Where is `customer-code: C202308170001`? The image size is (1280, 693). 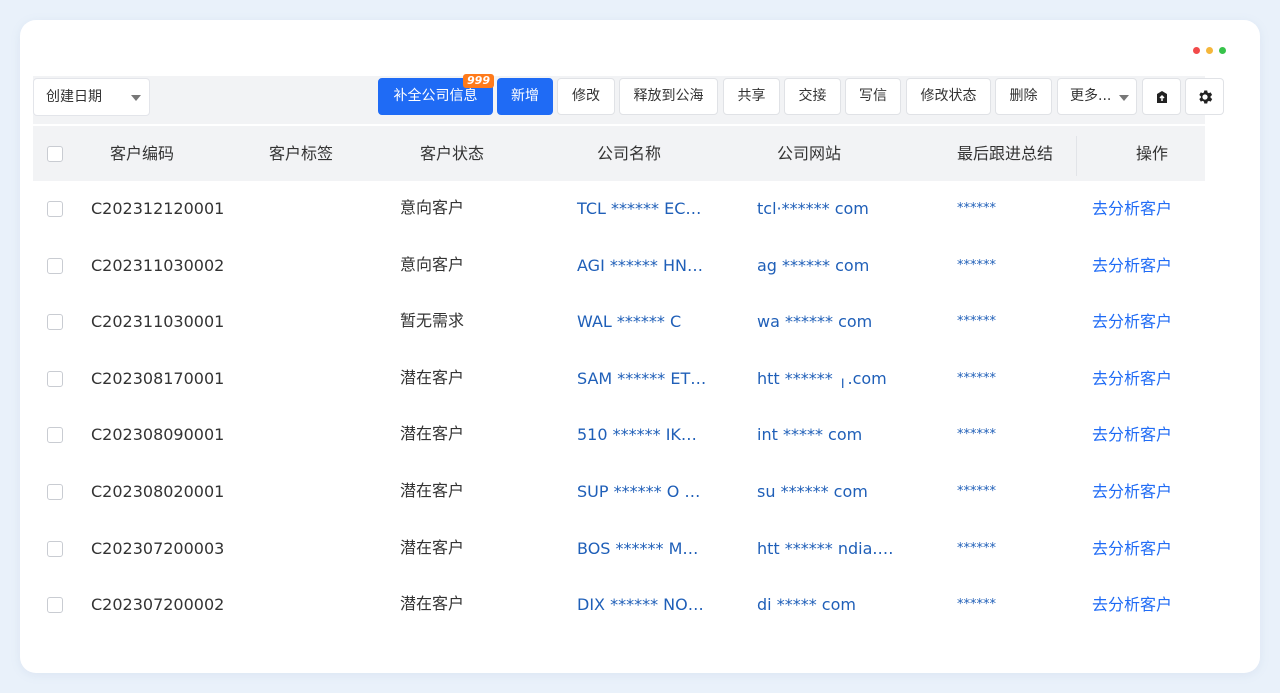 customer-code: C202308170001 is located at coordinates (158, 378).